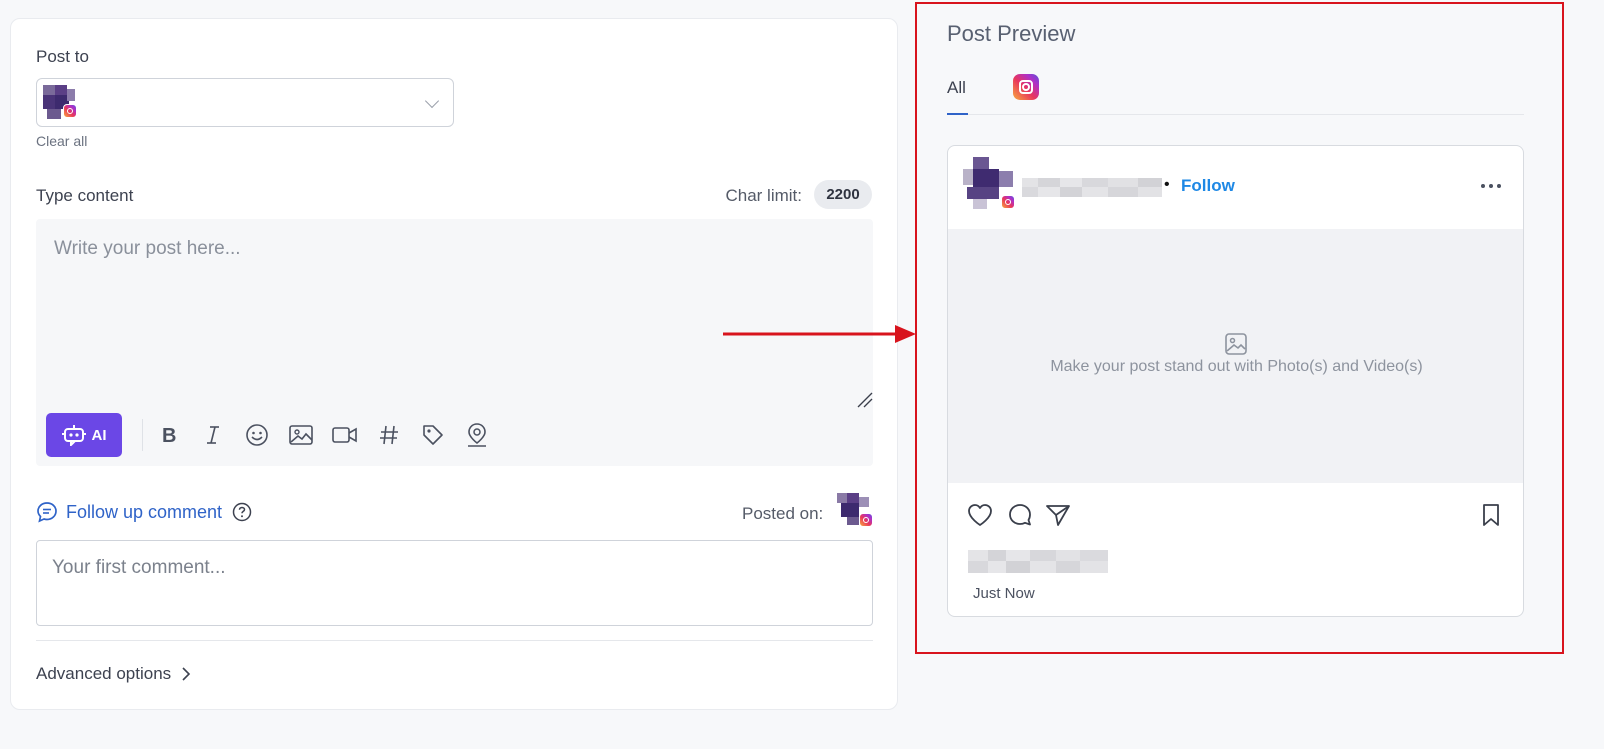 This screenshot has width=1604, height=749. Describe the element at coordinates (819, 334) in the screenshot. I see `red-arrow-annotation` at that location.